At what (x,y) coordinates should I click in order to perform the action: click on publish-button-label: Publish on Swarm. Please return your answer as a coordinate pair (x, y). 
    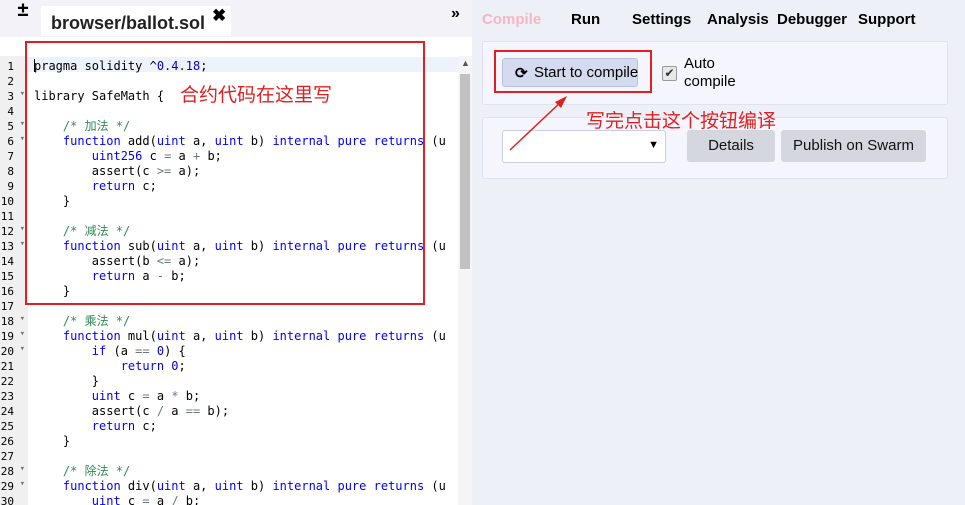
    Looking at the image, I should click on (853, 145).